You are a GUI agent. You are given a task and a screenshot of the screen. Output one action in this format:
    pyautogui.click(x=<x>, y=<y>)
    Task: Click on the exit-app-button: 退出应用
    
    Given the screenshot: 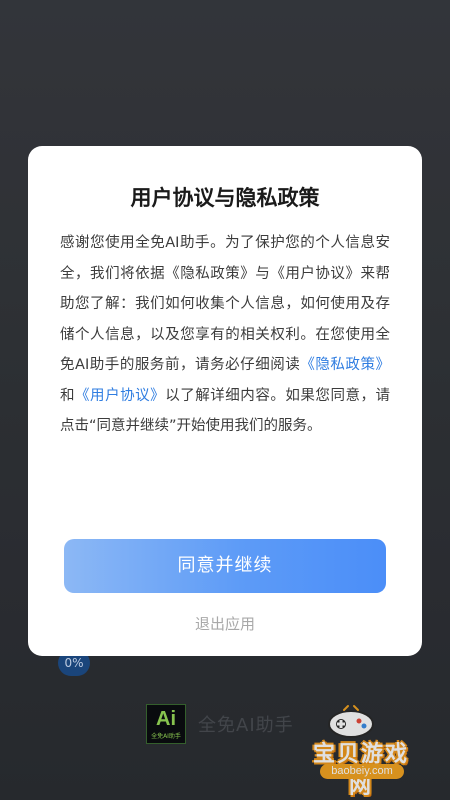 What is the action you would take?
    pyautogui.click(x=225, y=623)
    